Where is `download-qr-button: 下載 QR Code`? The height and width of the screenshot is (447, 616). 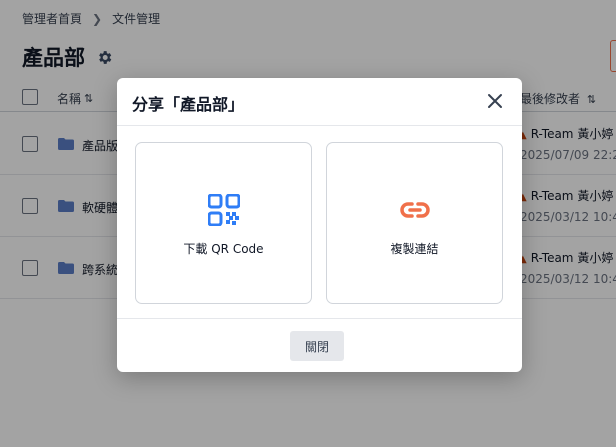
download-qr-button: 下載 QR Code is located at coordinates (223, 223).